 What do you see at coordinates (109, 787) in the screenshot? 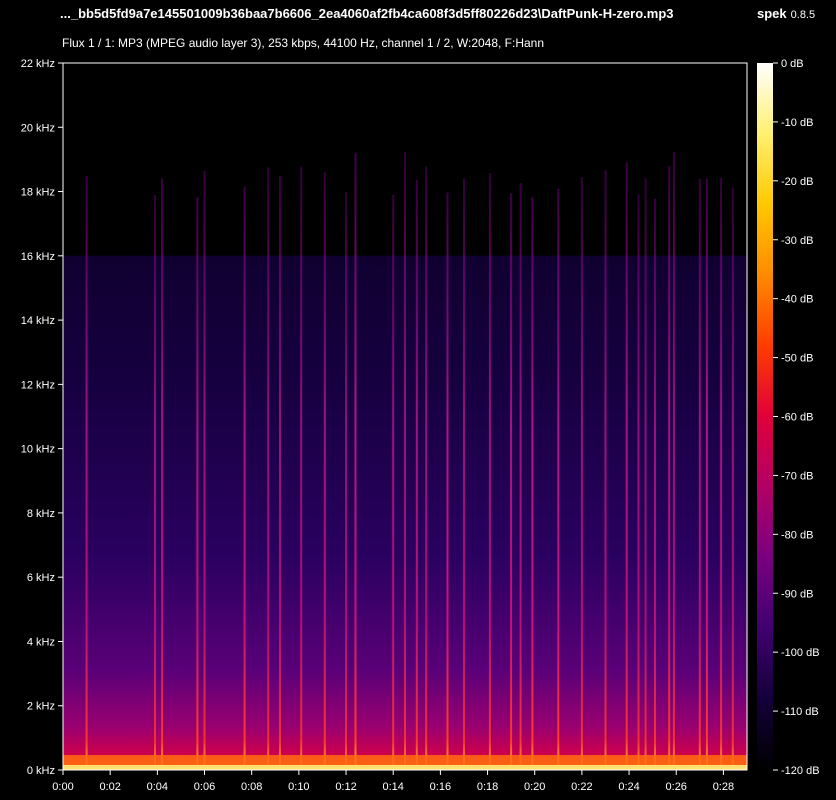
I see `x-tick-label-1: 0:02` at bounding box center [109, 787].